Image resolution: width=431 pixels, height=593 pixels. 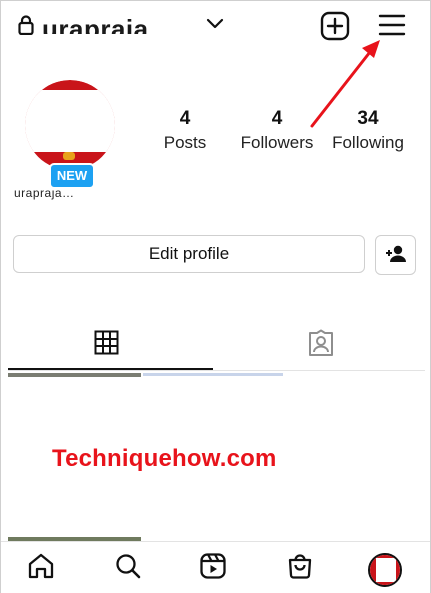 I want to click on shop-icon, so click(x=300, y=568).